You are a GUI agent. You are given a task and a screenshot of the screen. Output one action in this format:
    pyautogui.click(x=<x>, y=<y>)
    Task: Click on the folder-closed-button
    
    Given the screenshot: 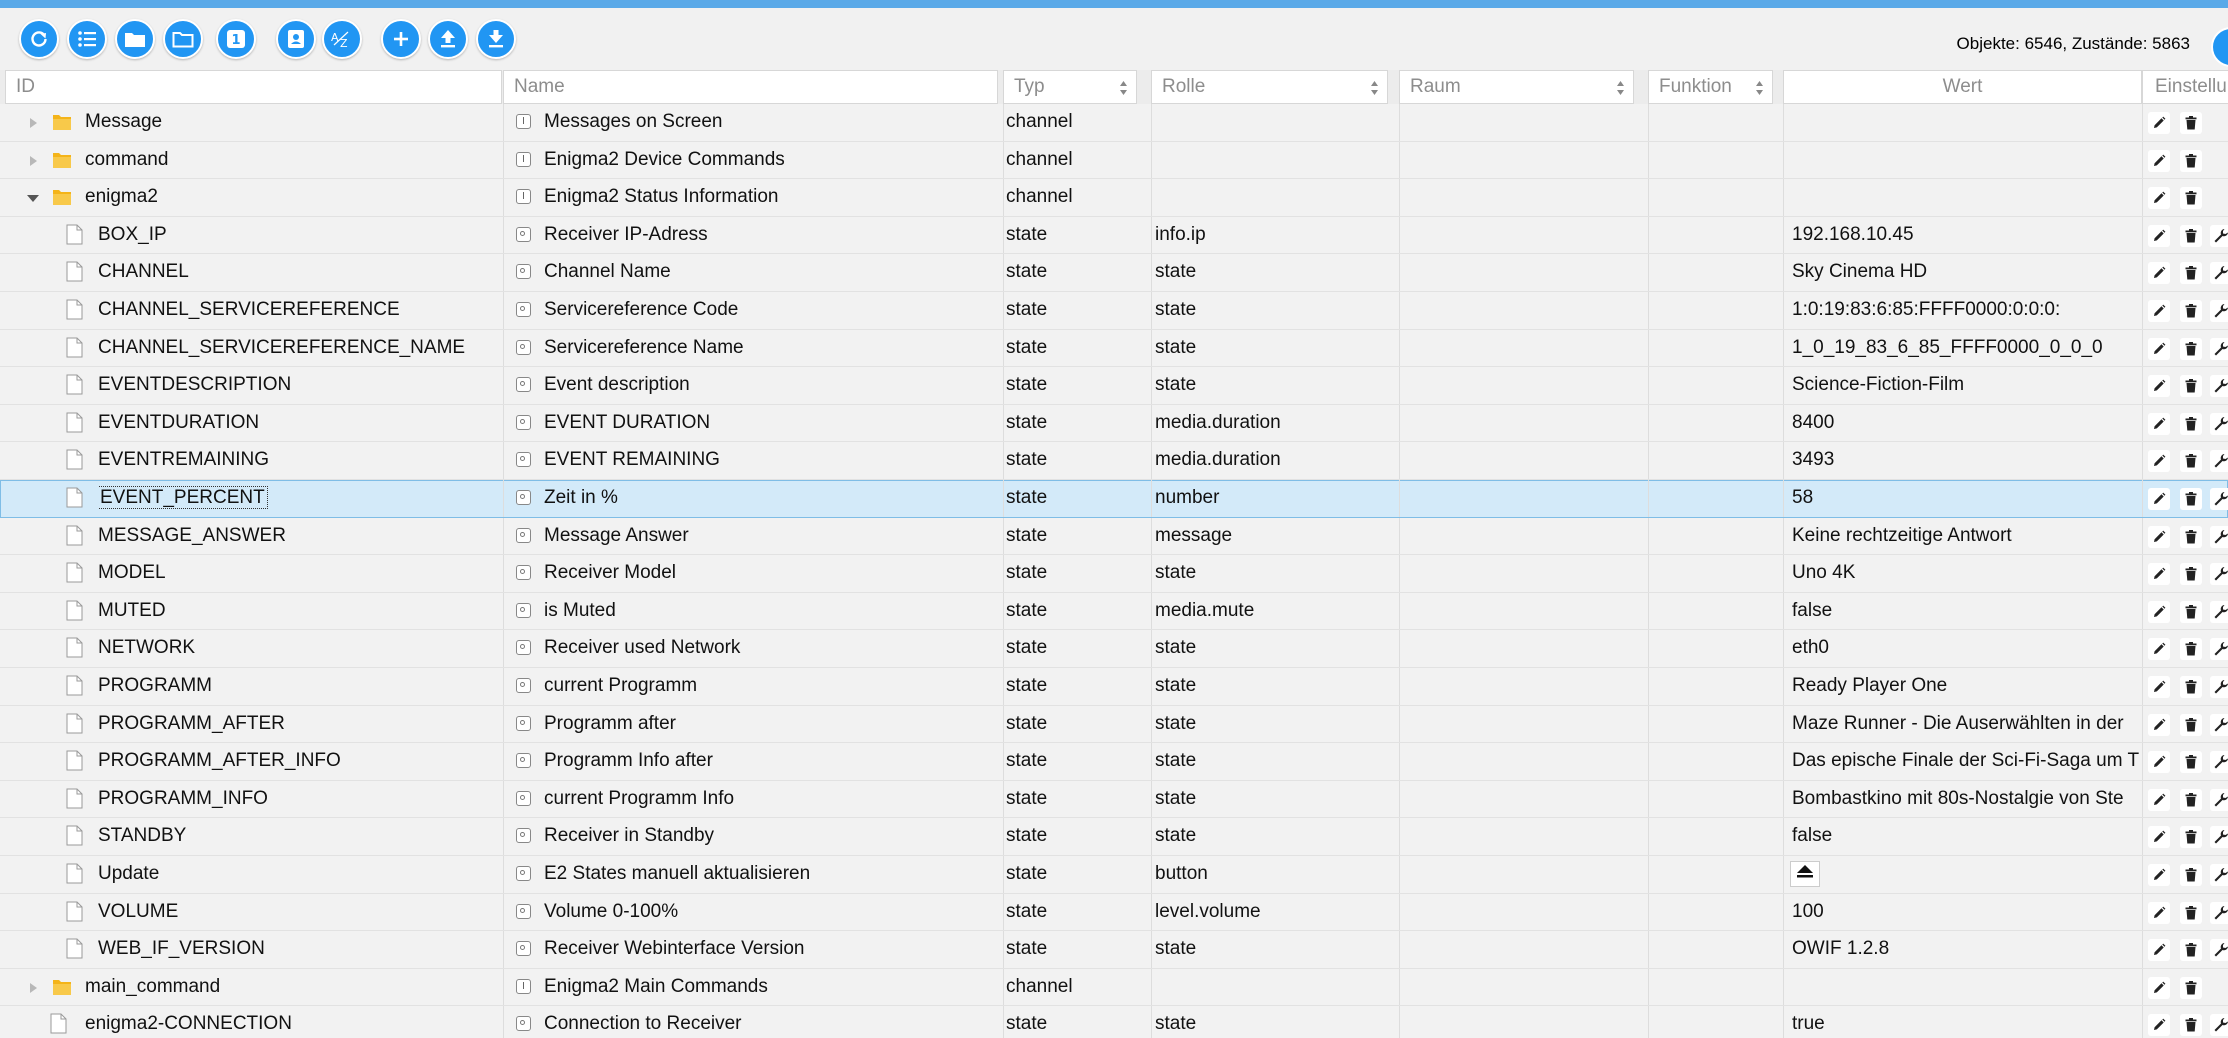 What is the action you would take?
    pyautogui.click(x=135, y=39)
    